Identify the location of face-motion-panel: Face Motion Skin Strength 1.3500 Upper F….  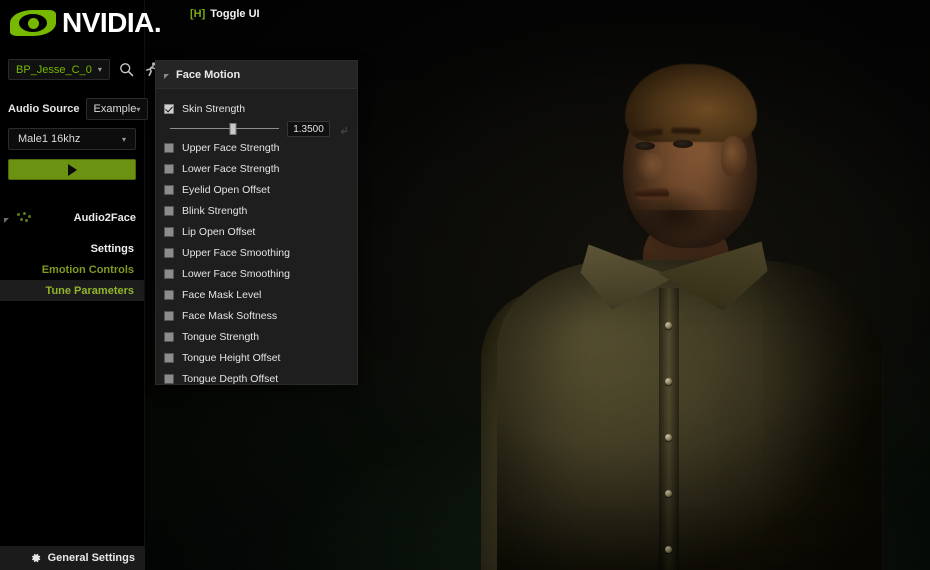
(256, 222).